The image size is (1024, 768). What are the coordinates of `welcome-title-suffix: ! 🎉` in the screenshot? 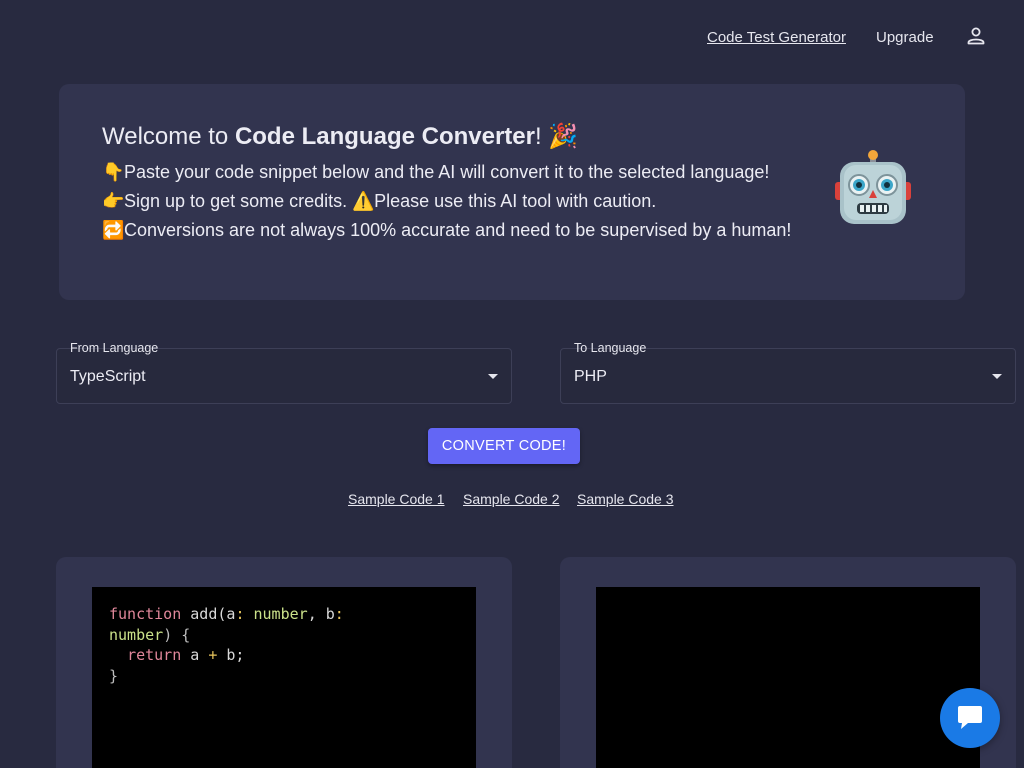 It's located at (556, 136).